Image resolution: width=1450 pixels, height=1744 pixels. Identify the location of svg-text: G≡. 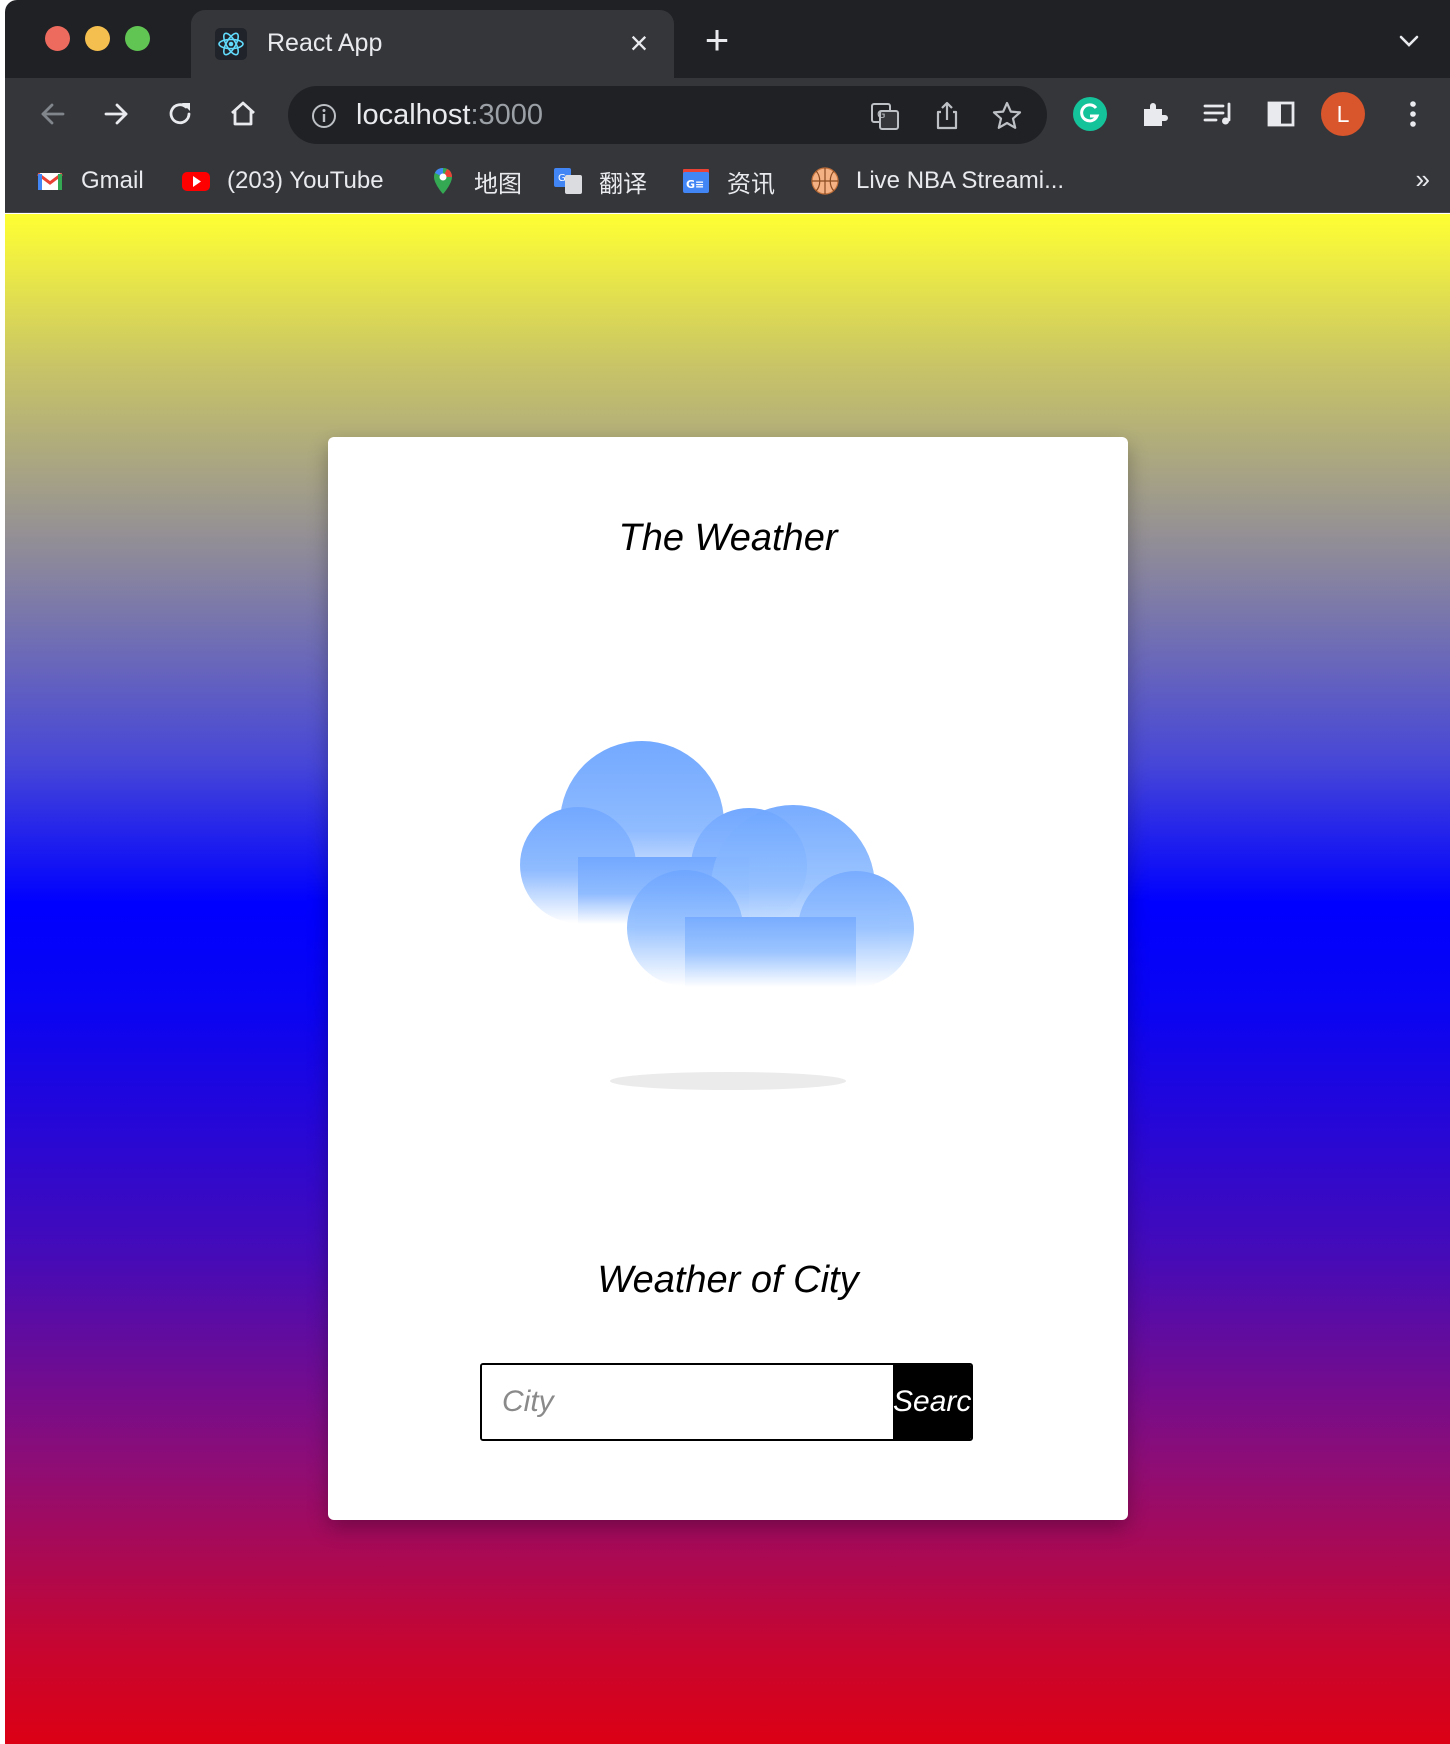
(695, 184).